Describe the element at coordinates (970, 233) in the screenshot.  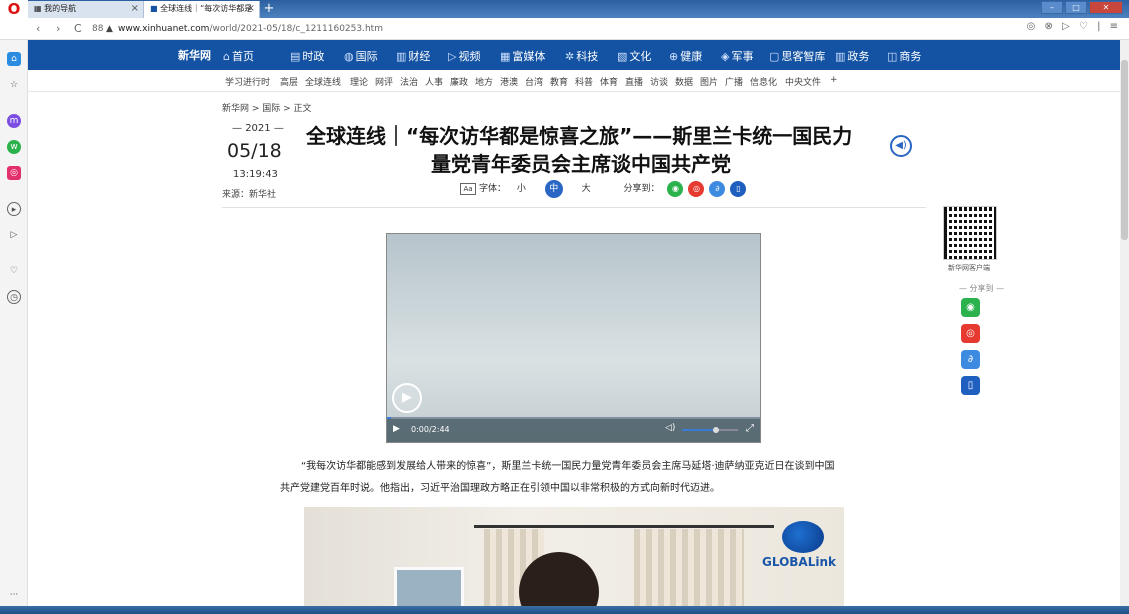
I see `qr-code-icon` at that location.